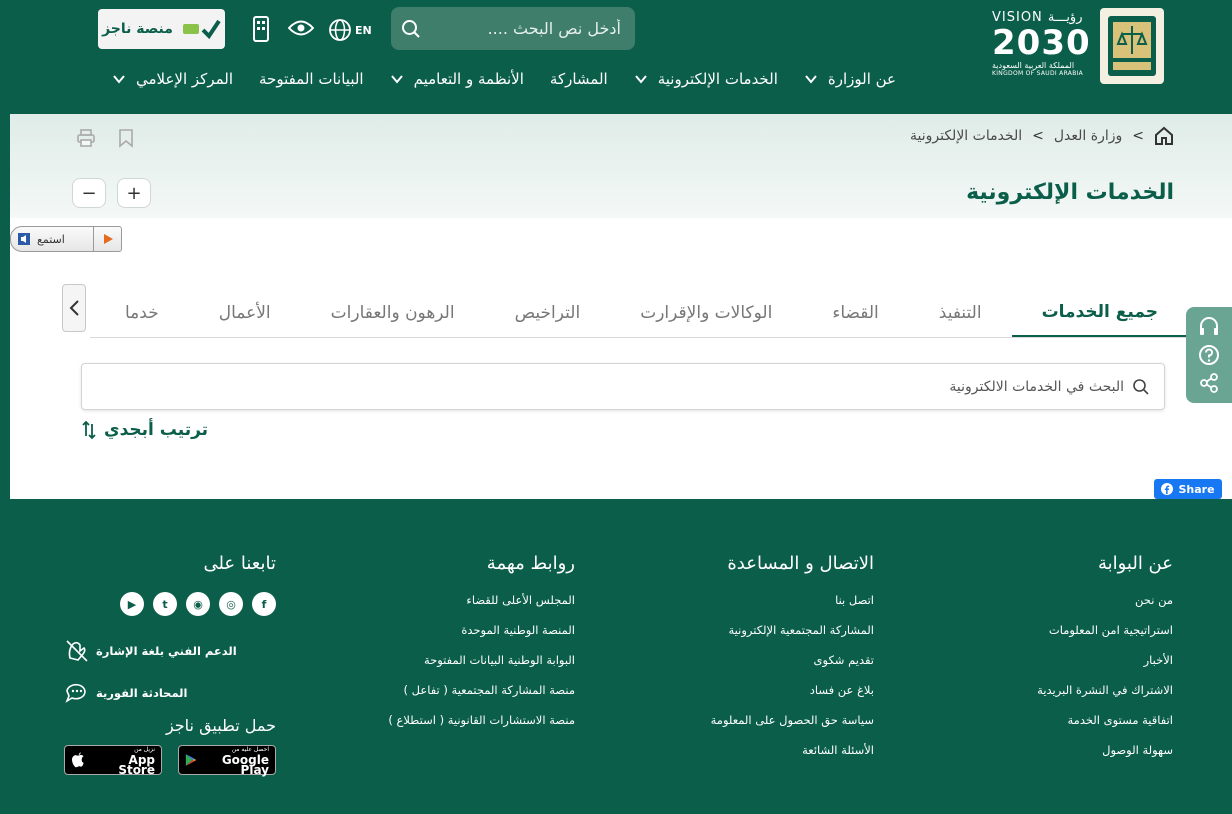 This screenshot has height=814, width=1232. Describe the element at coordinates (1135, 563) in the screenshot. I see `footer-portal-title: عن البوابة` at that location.